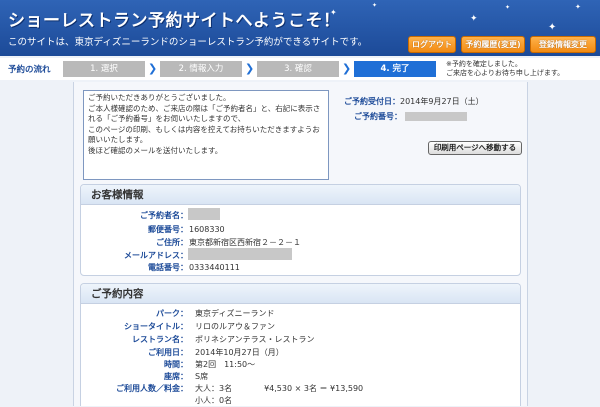  I want to click on field-value: 2014年10月27日（月）, so click(239, 352).